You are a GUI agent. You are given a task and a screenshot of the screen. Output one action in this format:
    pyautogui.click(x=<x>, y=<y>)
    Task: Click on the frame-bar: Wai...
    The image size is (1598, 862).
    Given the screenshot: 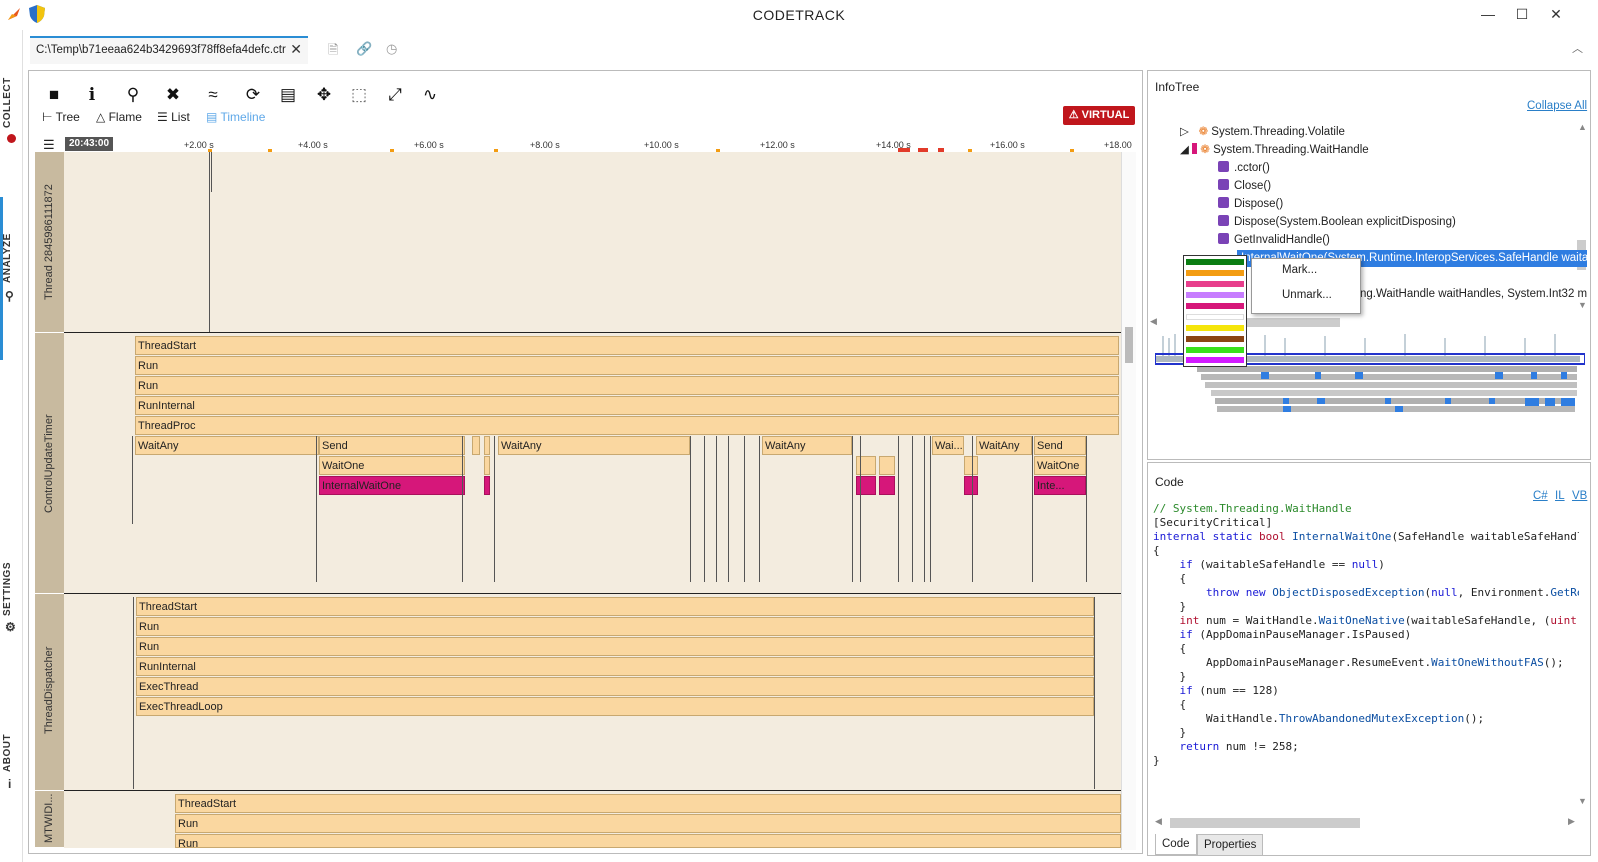 What is the action you would take?
    pyautogui.click(x=948, y=445)
    